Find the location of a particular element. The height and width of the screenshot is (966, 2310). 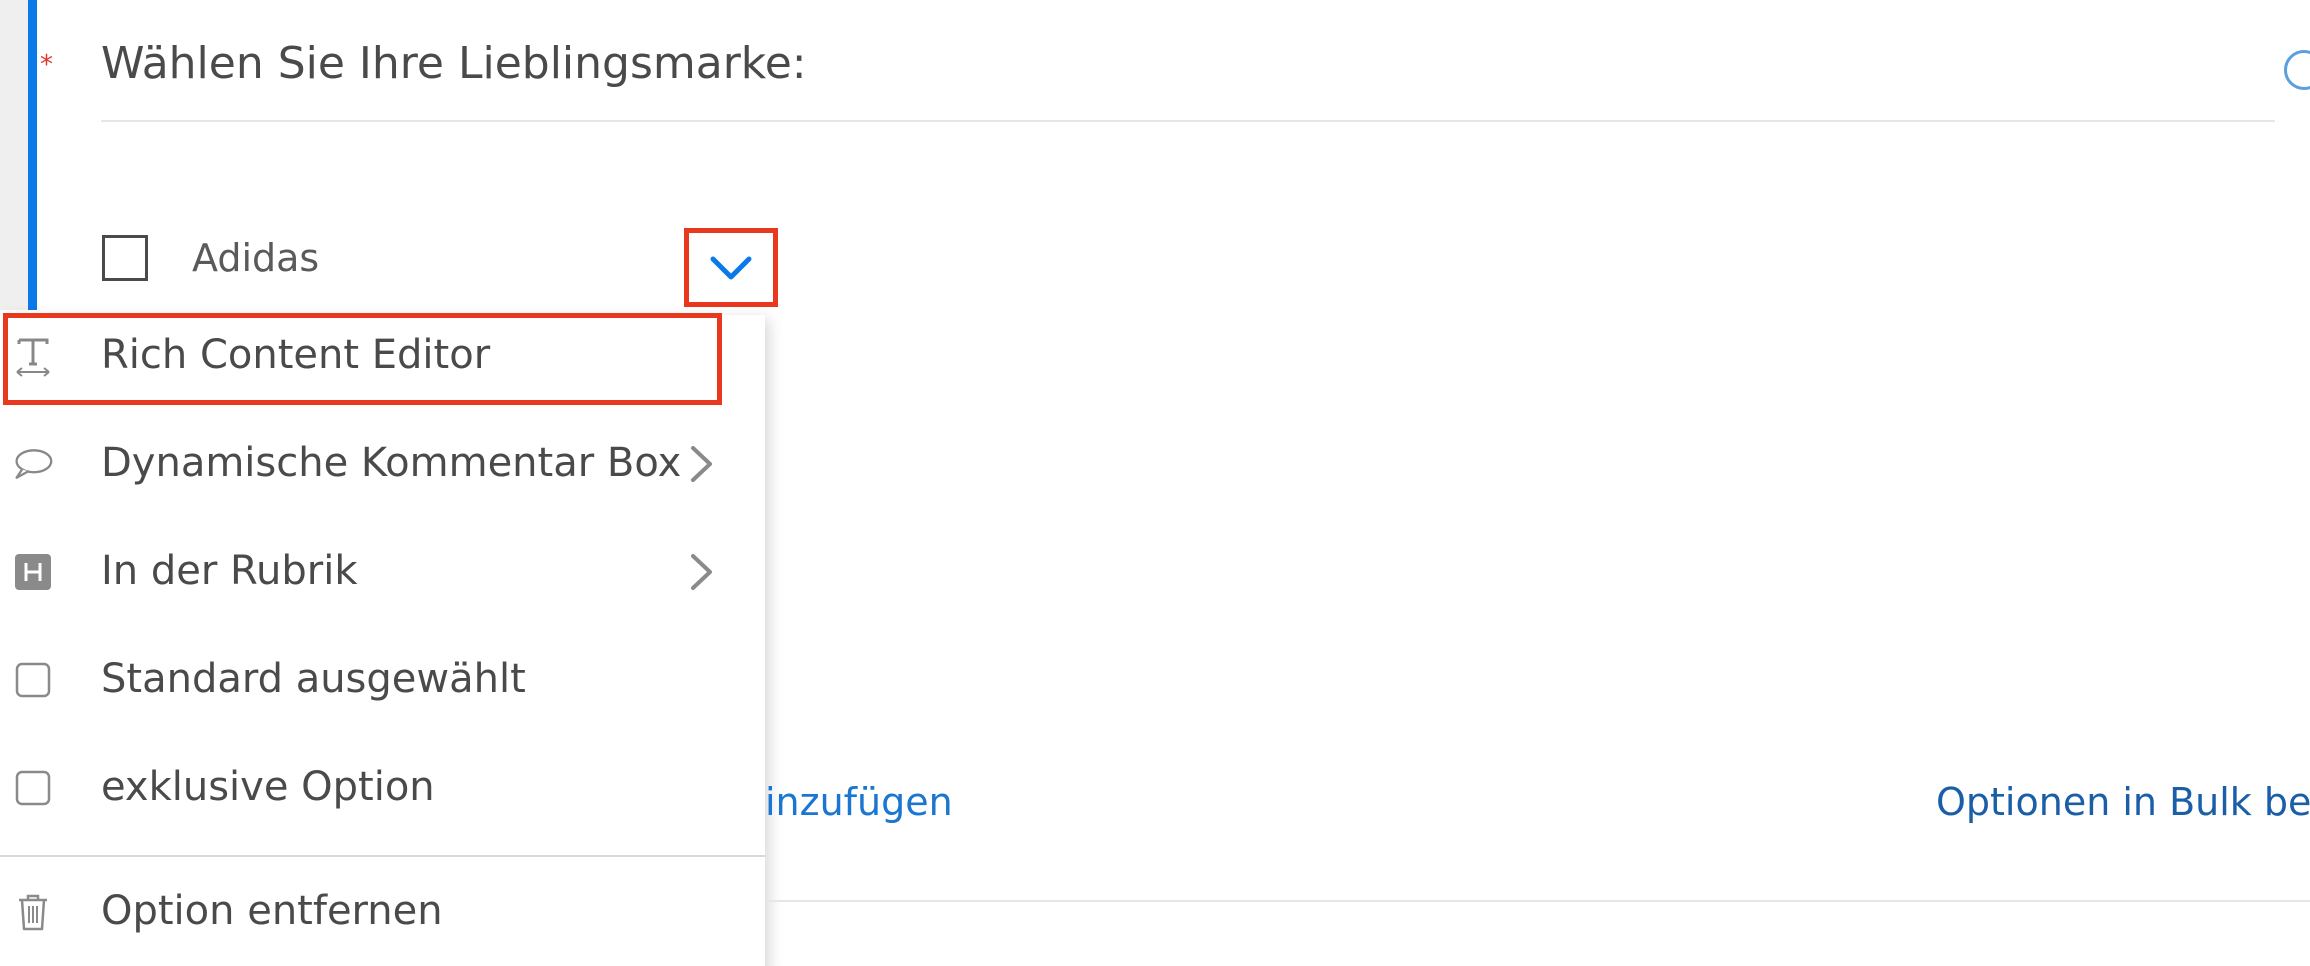

menu-item-label: exklusive Option is located at coordinates (268, 787).